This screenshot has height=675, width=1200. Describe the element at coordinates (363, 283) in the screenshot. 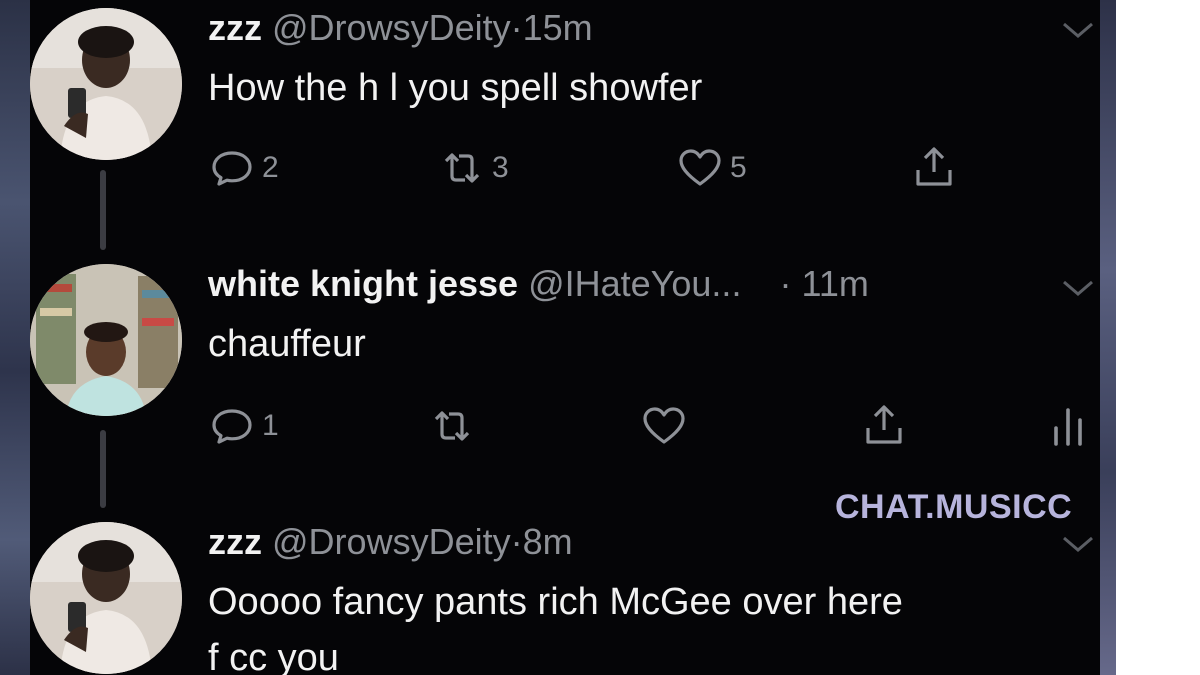

I see `display-name: white knight jesse` at that location.